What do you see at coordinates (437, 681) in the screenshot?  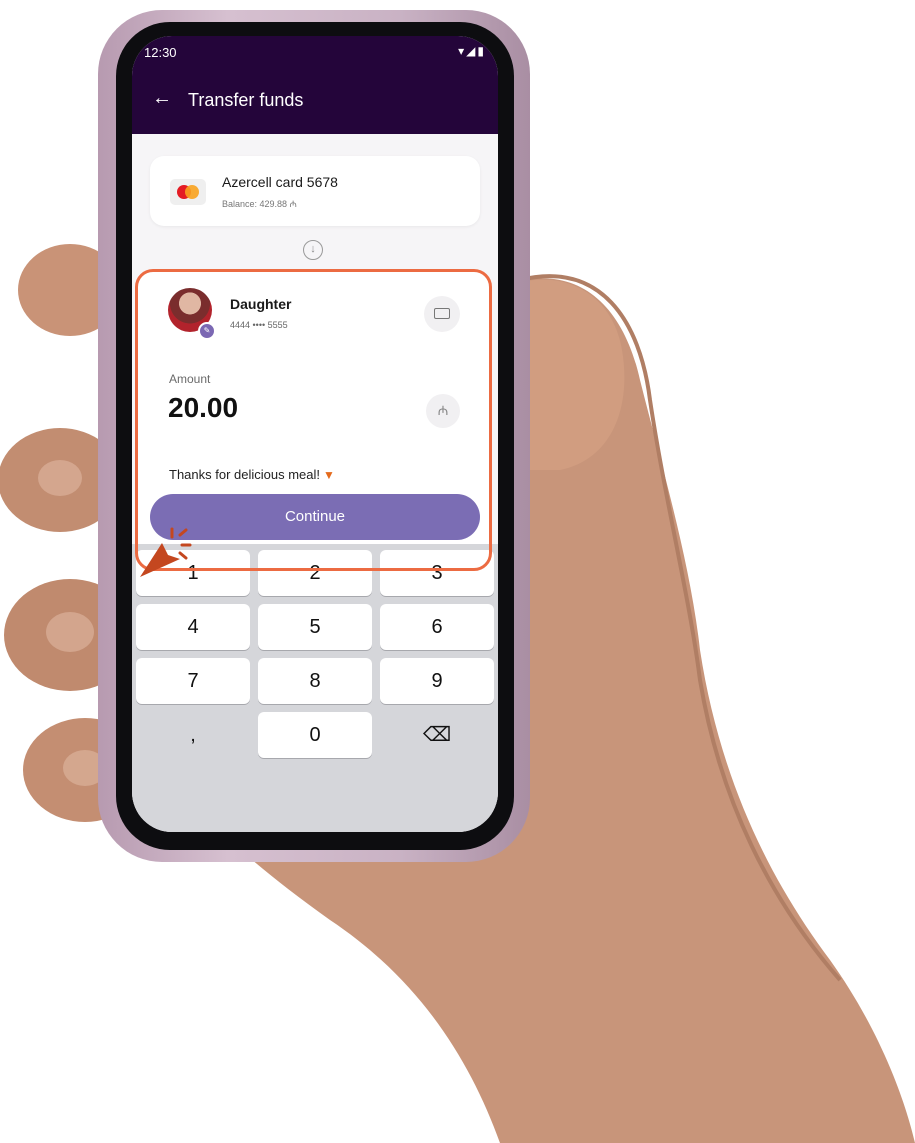 I see `key-9: 9` at bounding box center [437, 681].